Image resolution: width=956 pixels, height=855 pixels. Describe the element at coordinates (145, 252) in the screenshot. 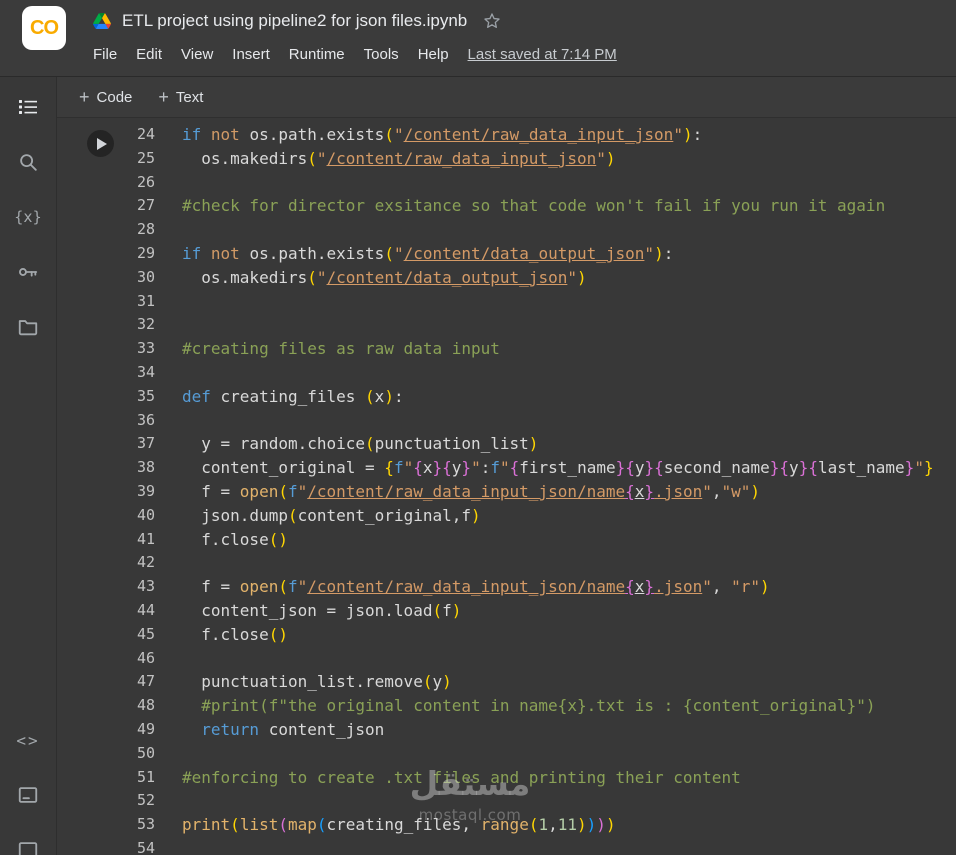

I see `line-number: 29` at that location.